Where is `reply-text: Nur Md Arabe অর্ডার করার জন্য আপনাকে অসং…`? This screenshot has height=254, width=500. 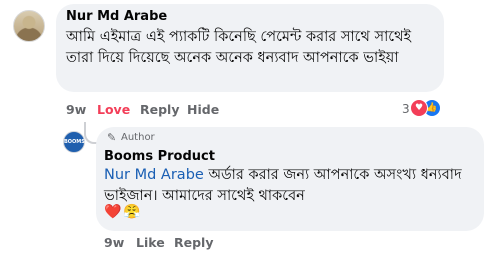
reply-text: Nur Md Arabe অর্ডার করার জন্য আপনাকে অসং… is located at coordinates (290, 186).